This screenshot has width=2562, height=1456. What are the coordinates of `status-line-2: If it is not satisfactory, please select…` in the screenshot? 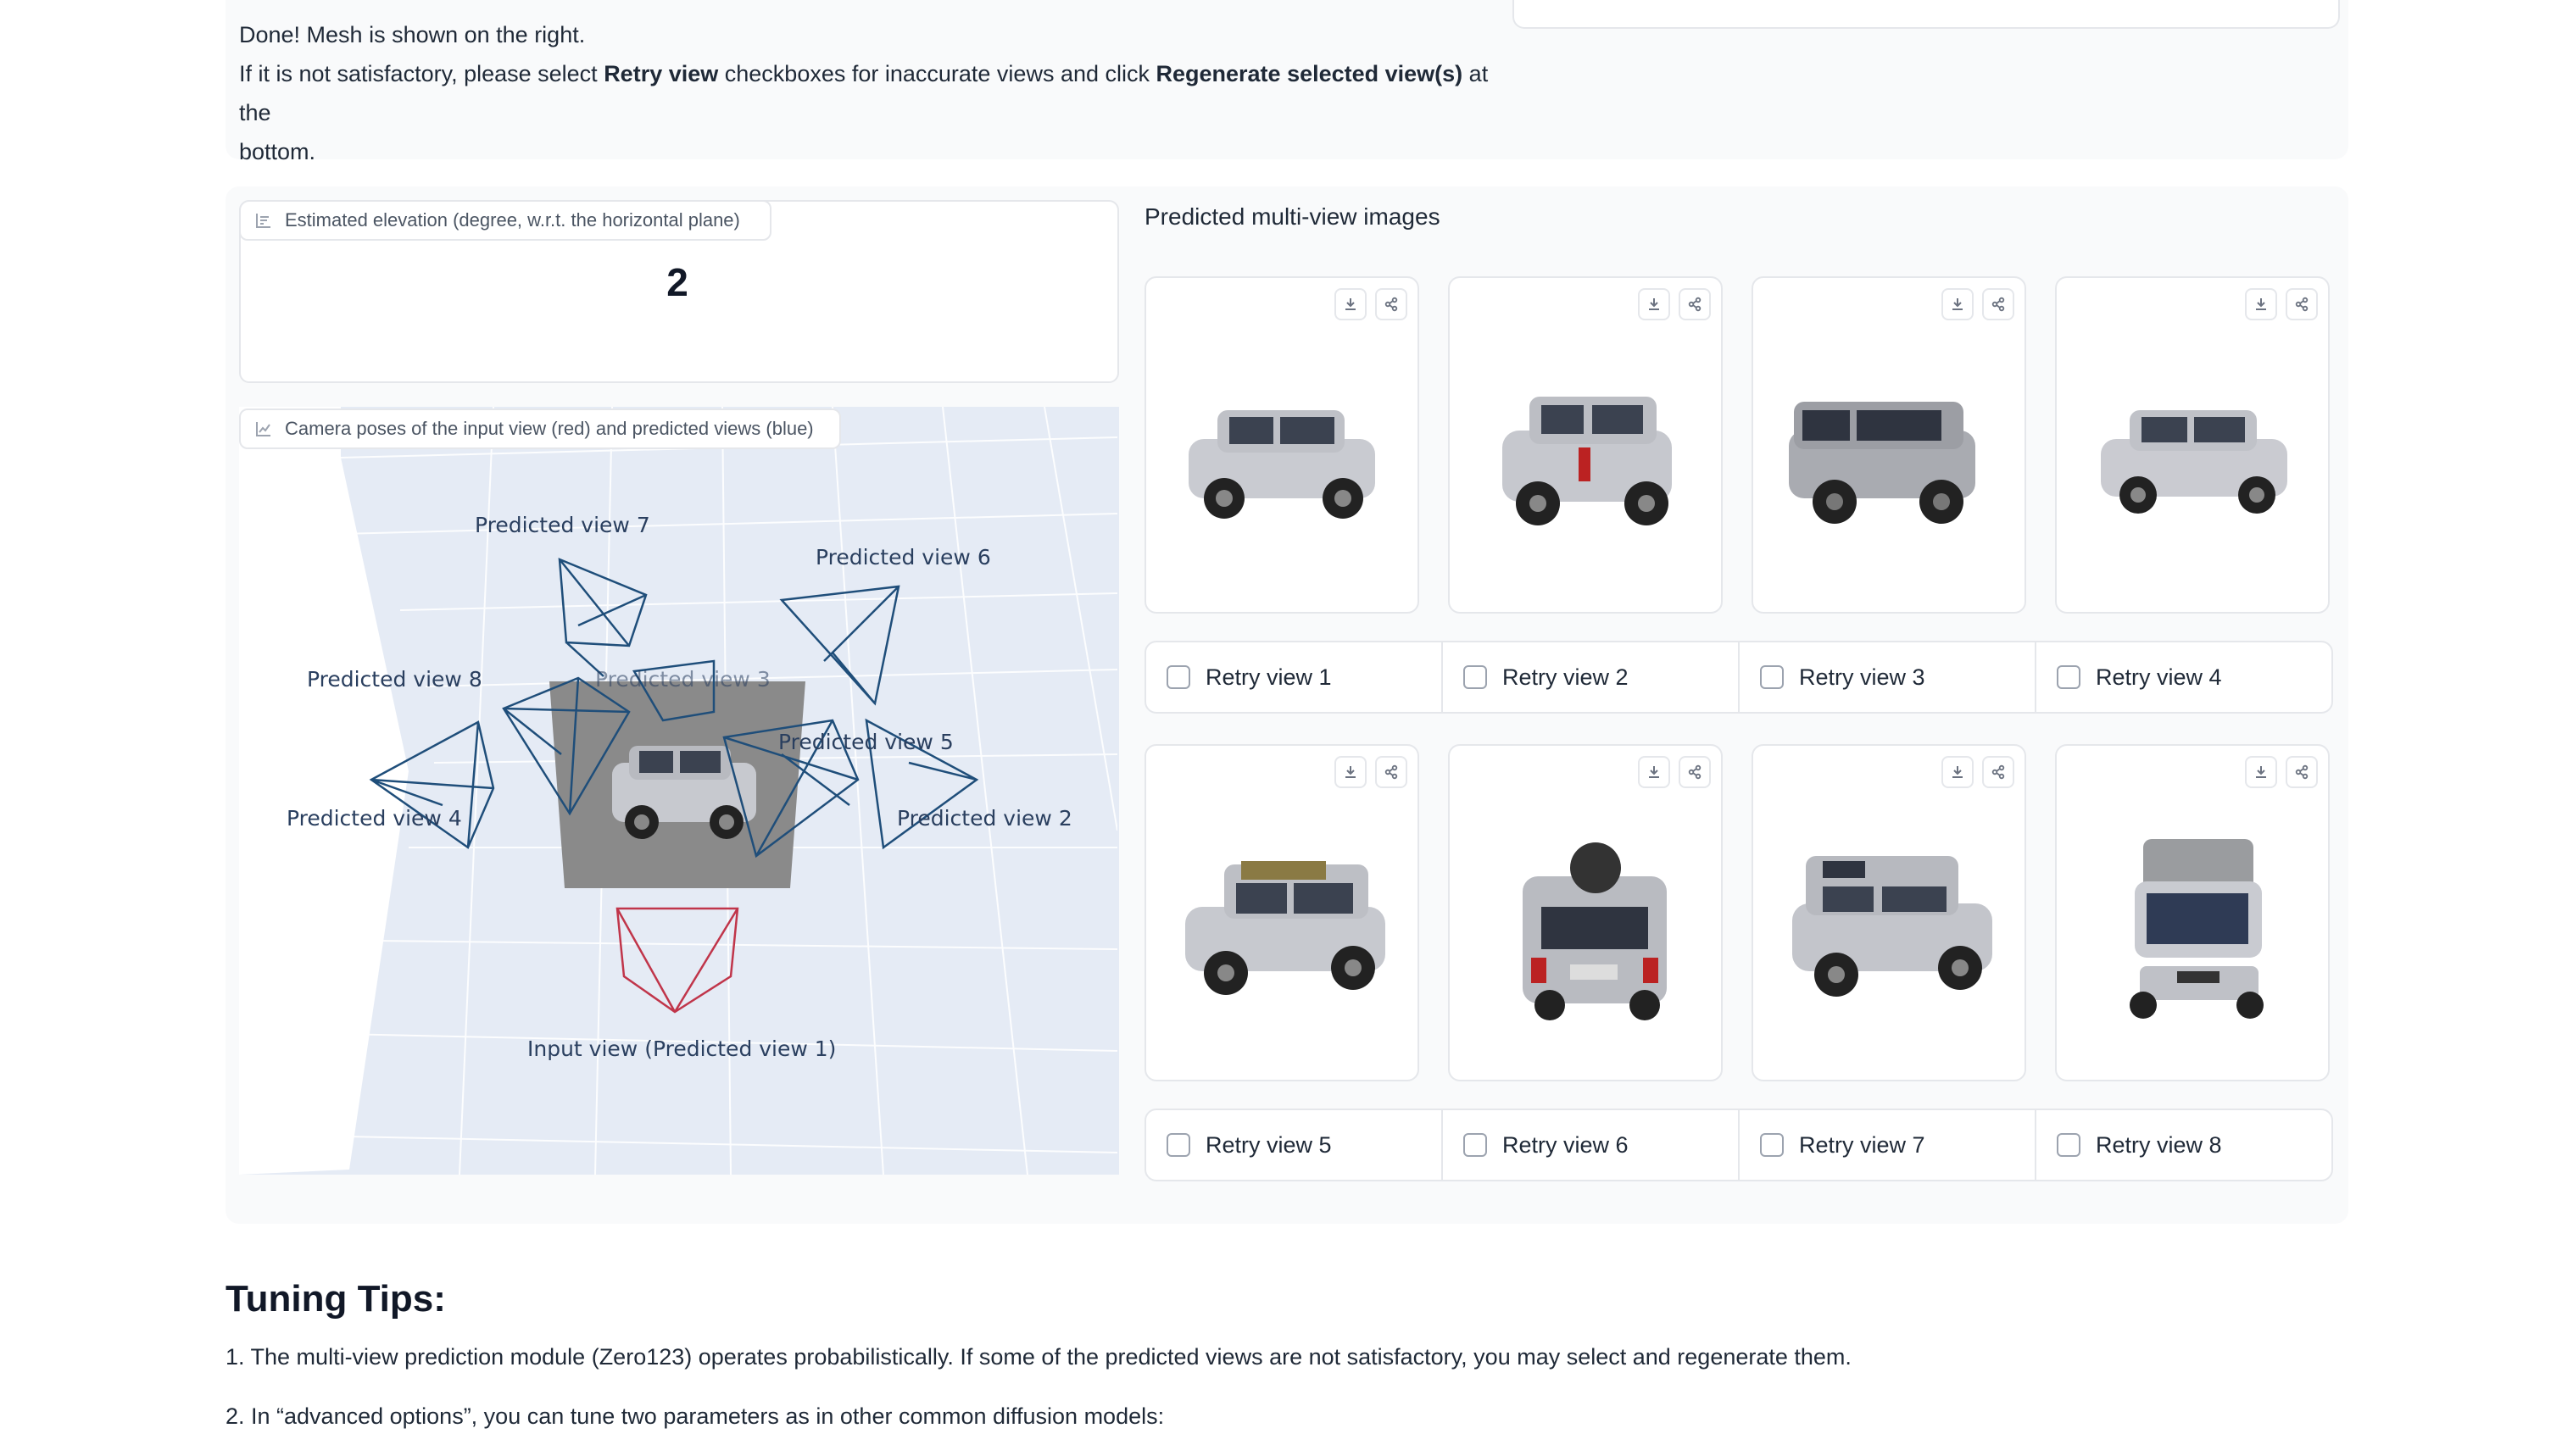 It's located at (864, 93).